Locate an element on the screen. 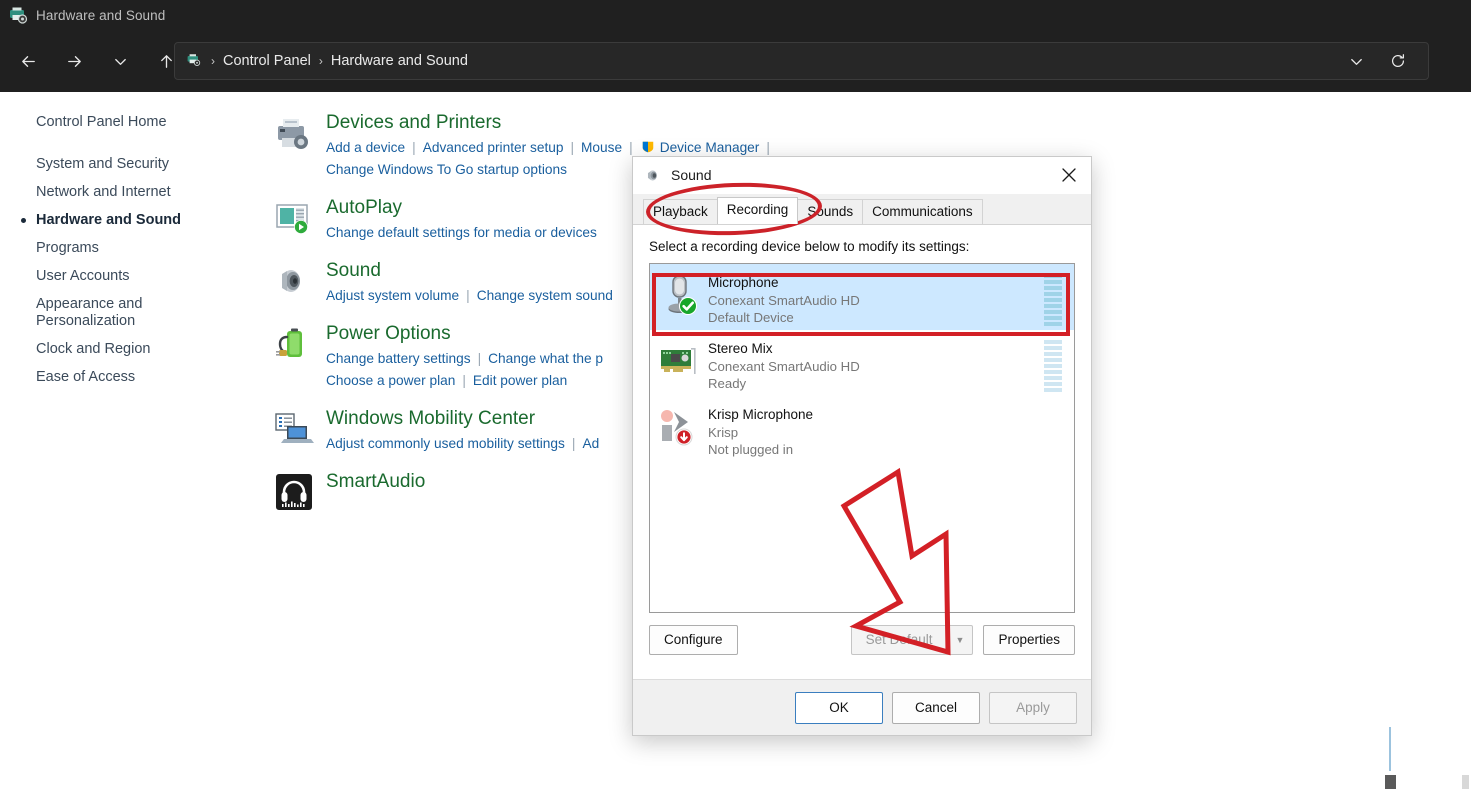 This screenshot has height=800, width=1471. dialog-action-row: Configure Set Default ▼ Properties is located at coordinates (862, 640).